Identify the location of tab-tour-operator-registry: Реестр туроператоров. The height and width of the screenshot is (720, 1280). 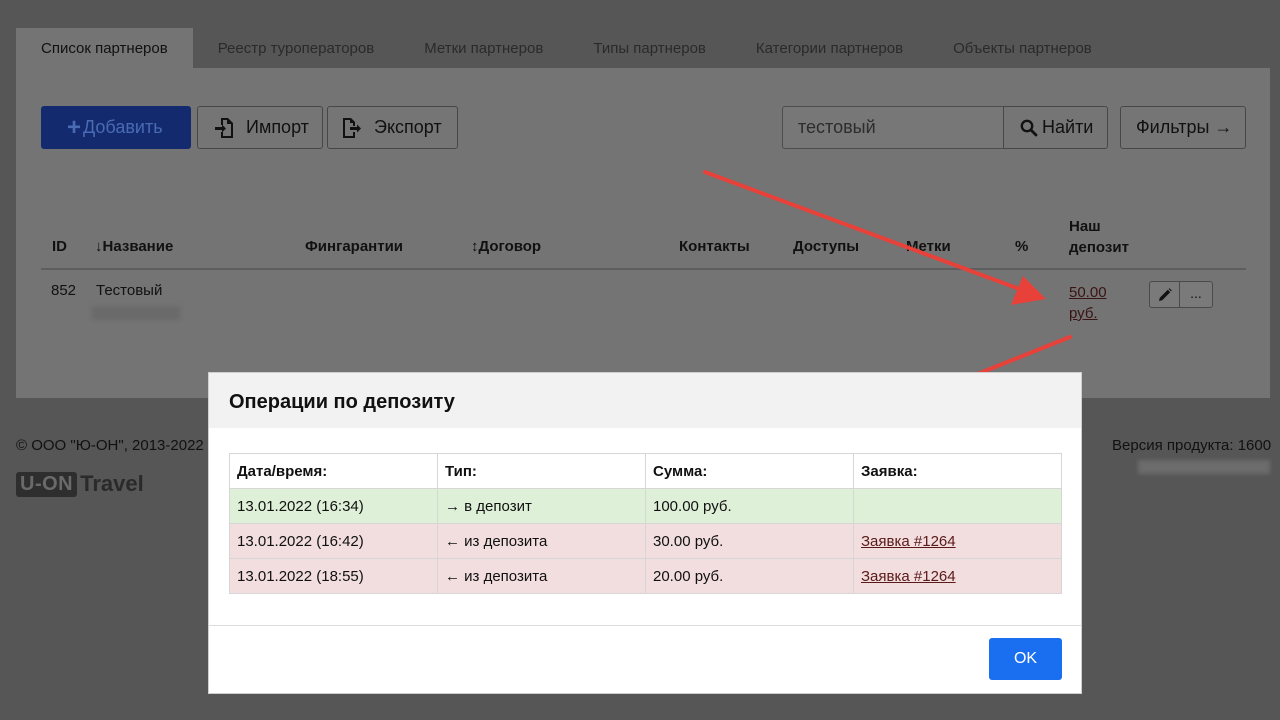
(296, 48).